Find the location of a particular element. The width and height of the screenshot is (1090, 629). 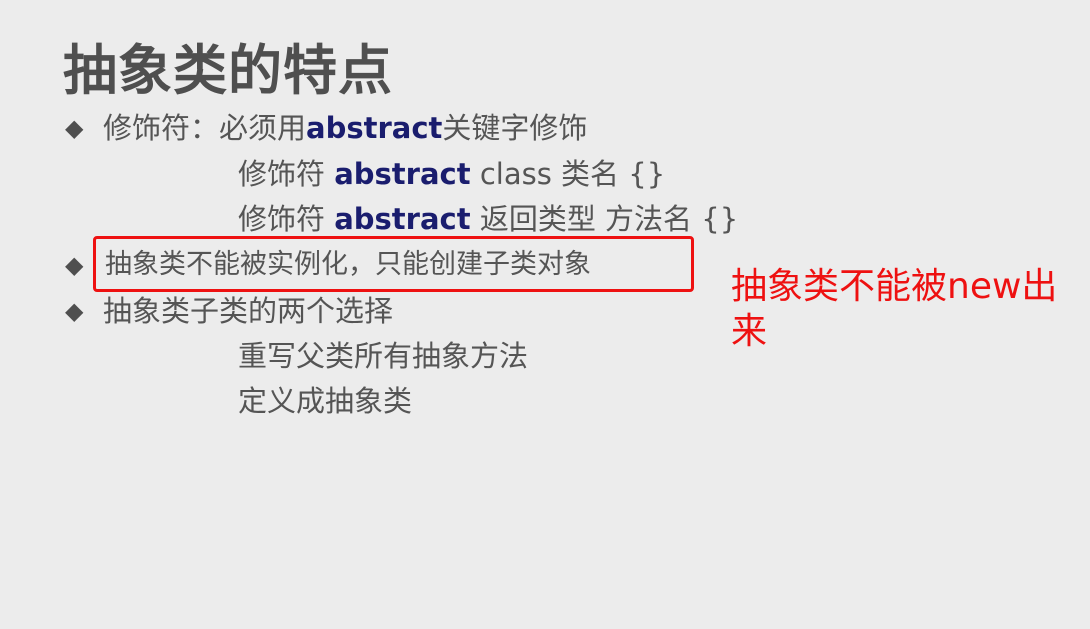

sub-item-define-abstract: 定义成抽象类 is located at coordinates (325, 401).